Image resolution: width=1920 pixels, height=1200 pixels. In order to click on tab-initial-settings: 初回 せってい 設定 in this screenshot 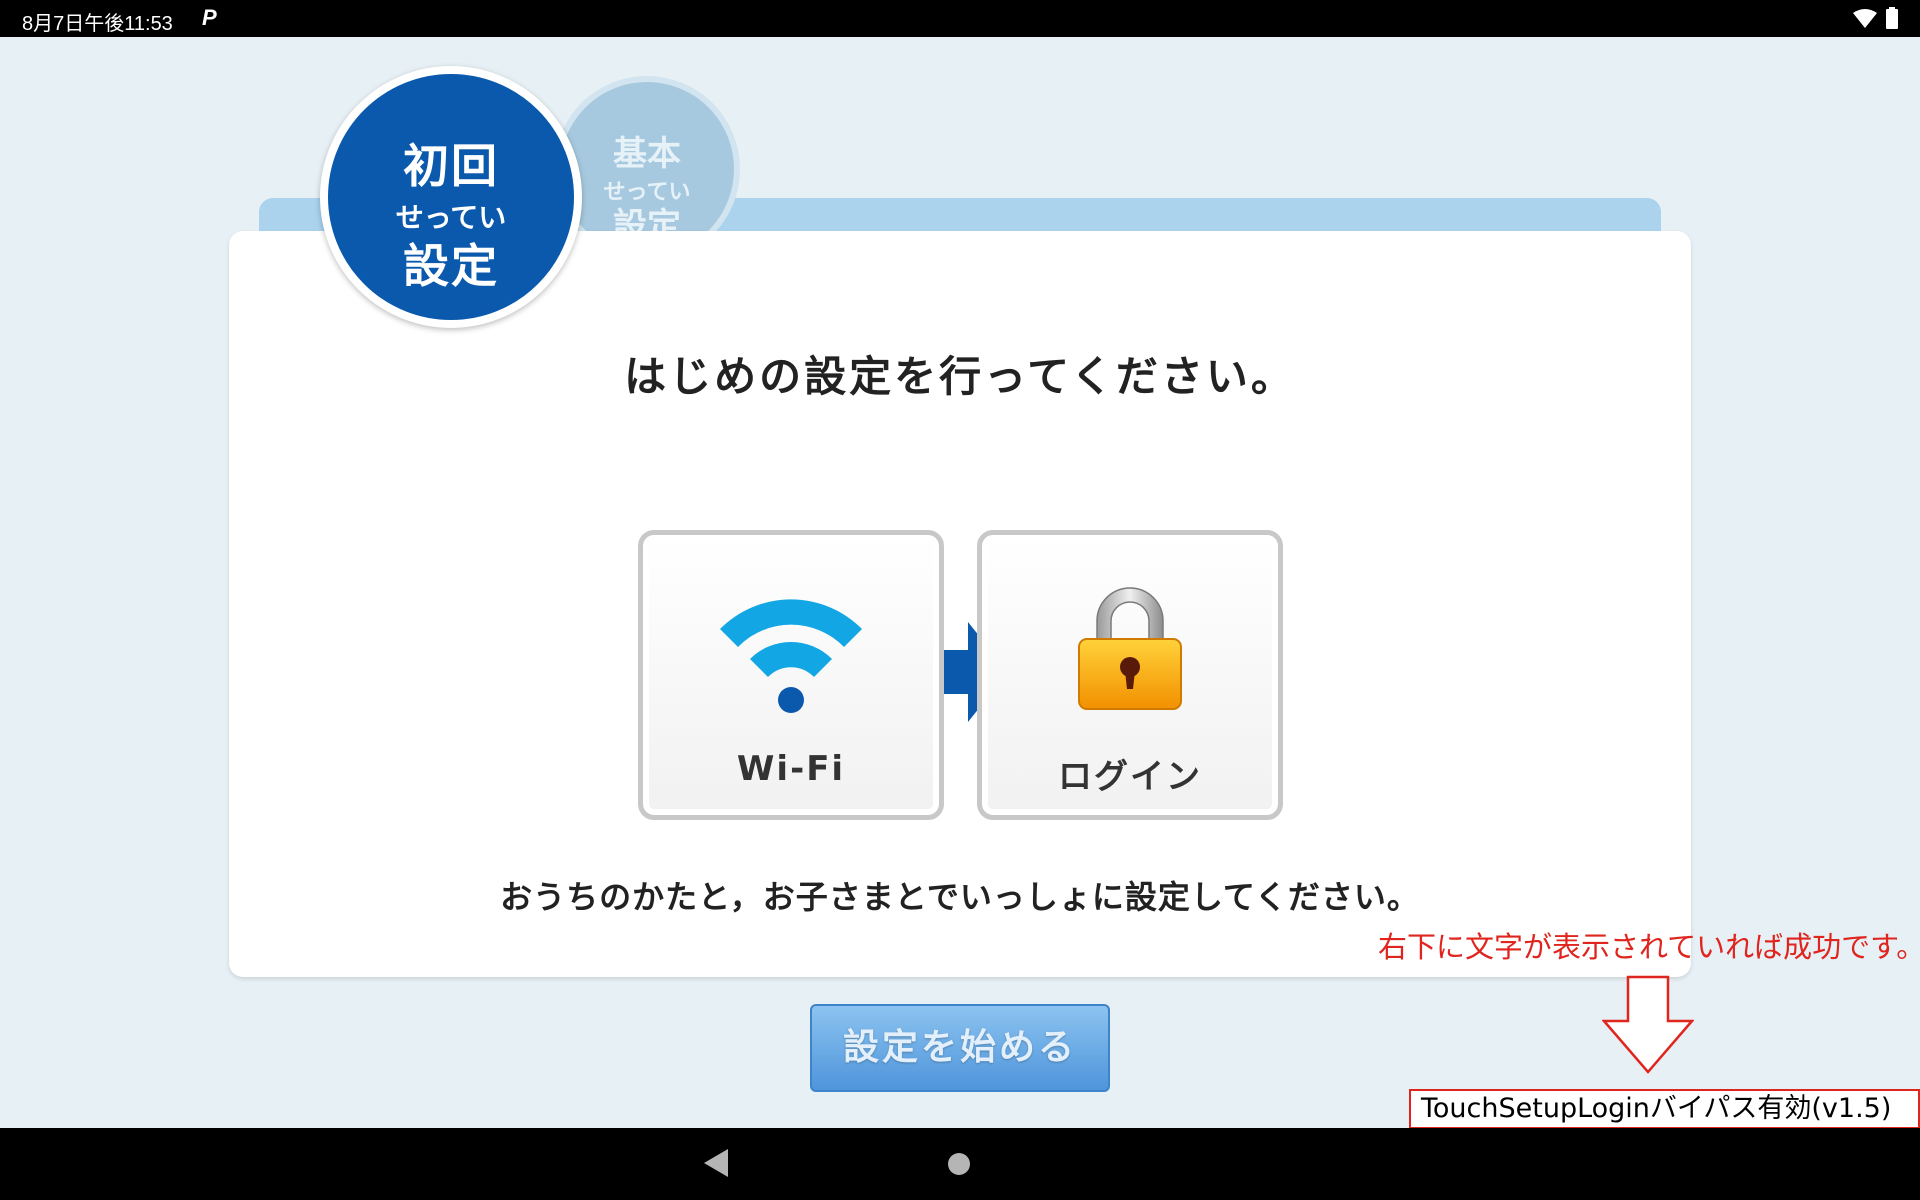, I will do `click(451, 197)`.